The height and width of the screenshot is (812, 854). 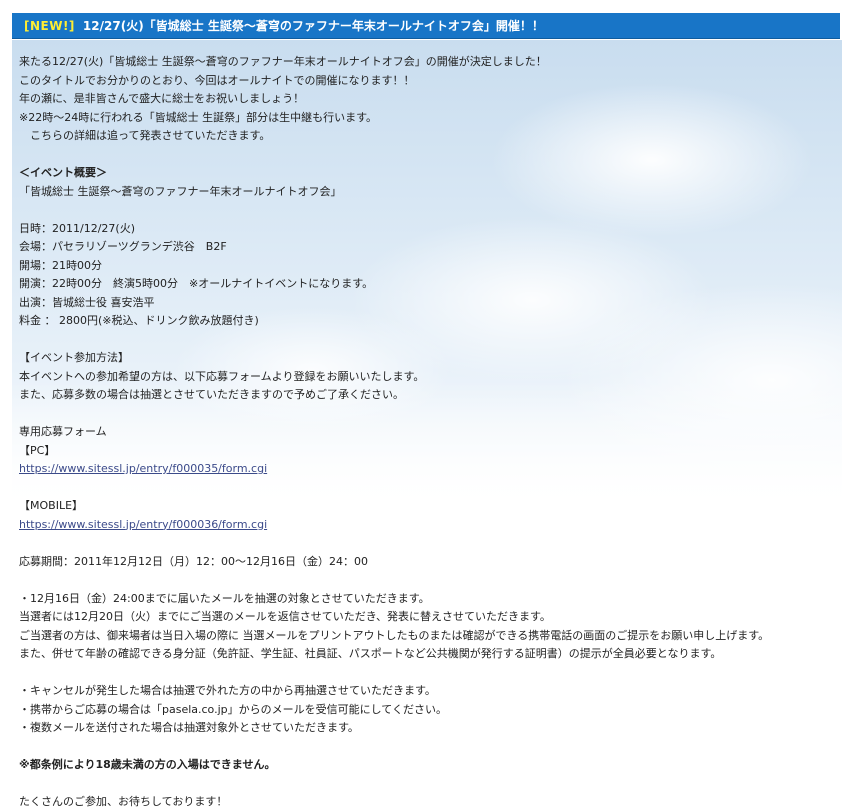 I want to click on event-venue: 会場：パセラリゾーツグランデ渋谷 B2F, so click(x=123, y=246).